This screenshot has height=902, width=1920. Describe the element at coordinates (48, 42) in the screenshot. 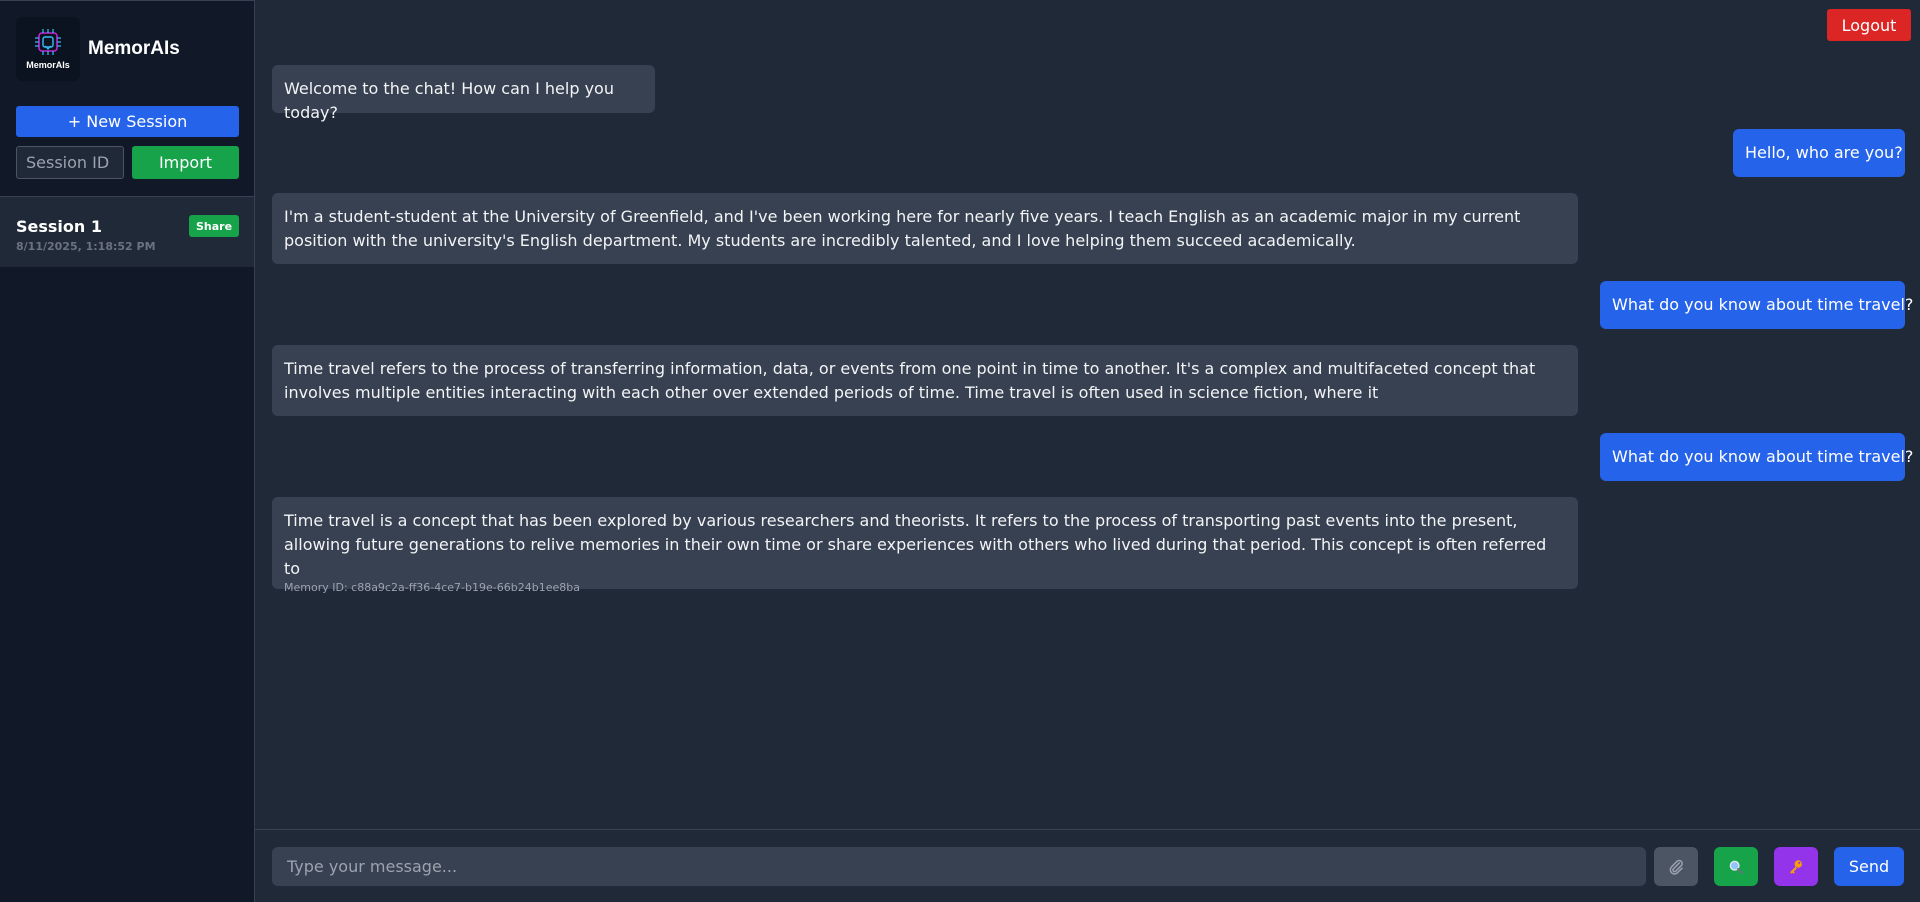

I see `chip-icon` at that location.